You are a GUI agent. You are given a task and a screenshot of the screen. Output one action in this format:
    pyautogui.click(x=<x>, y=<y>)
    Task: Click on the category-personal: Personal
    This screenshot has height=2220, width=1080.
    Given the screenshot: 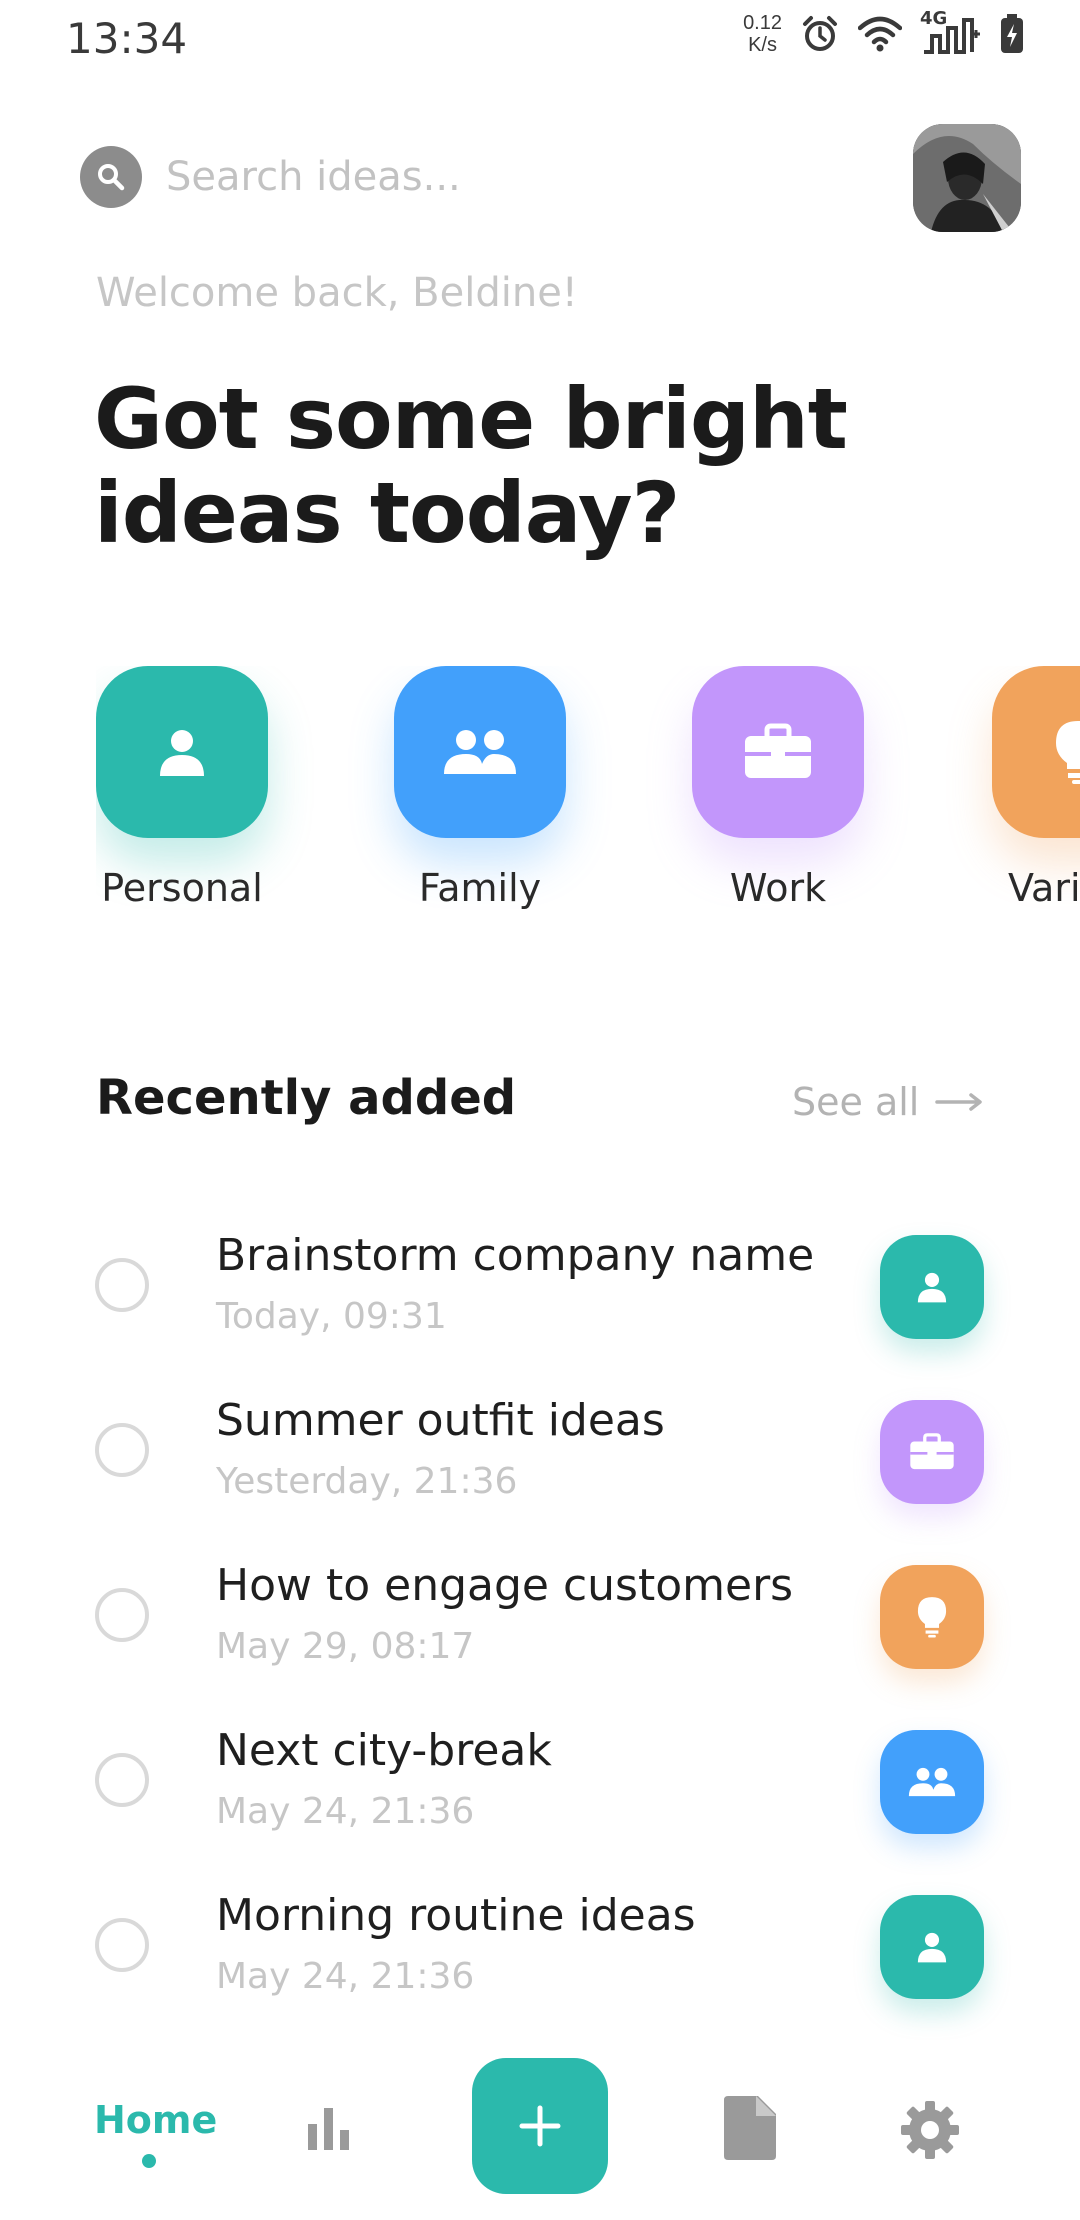 What is the action you would take?
    pyautogui.click(x=182, y=788)
    